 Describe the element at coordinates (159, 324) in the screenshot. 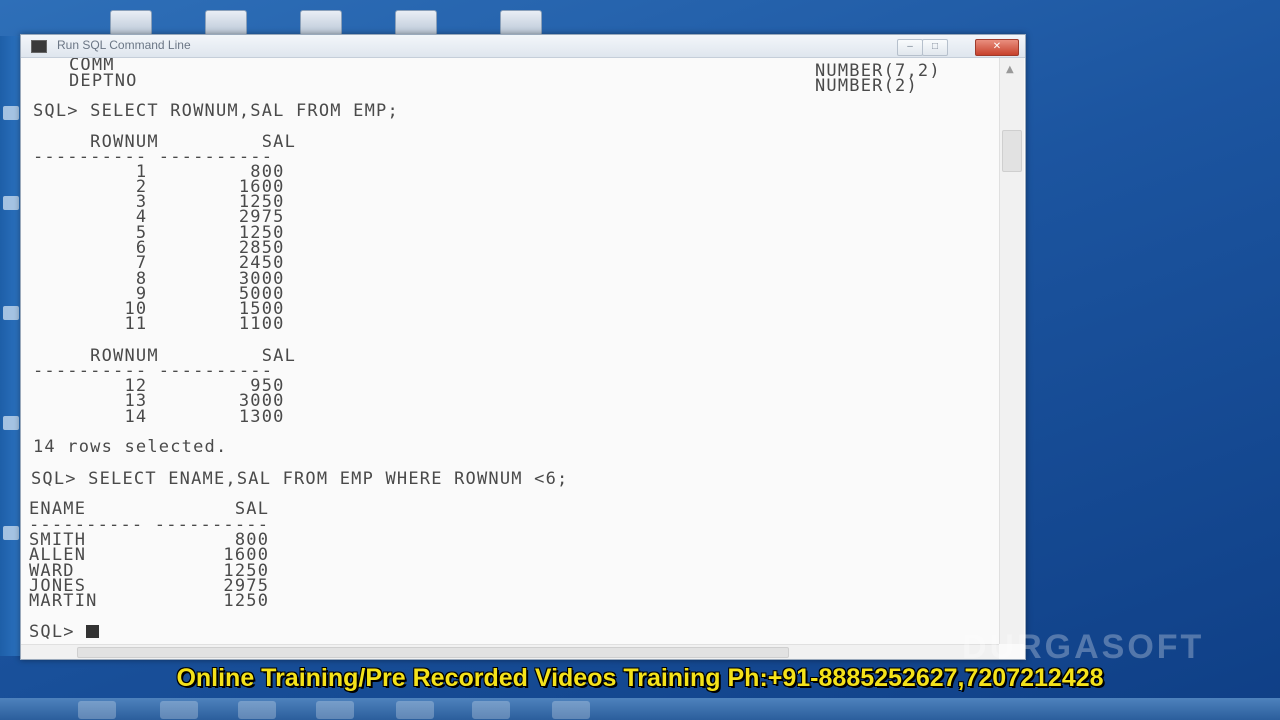

I see `console-line: 11 1100` at that location.